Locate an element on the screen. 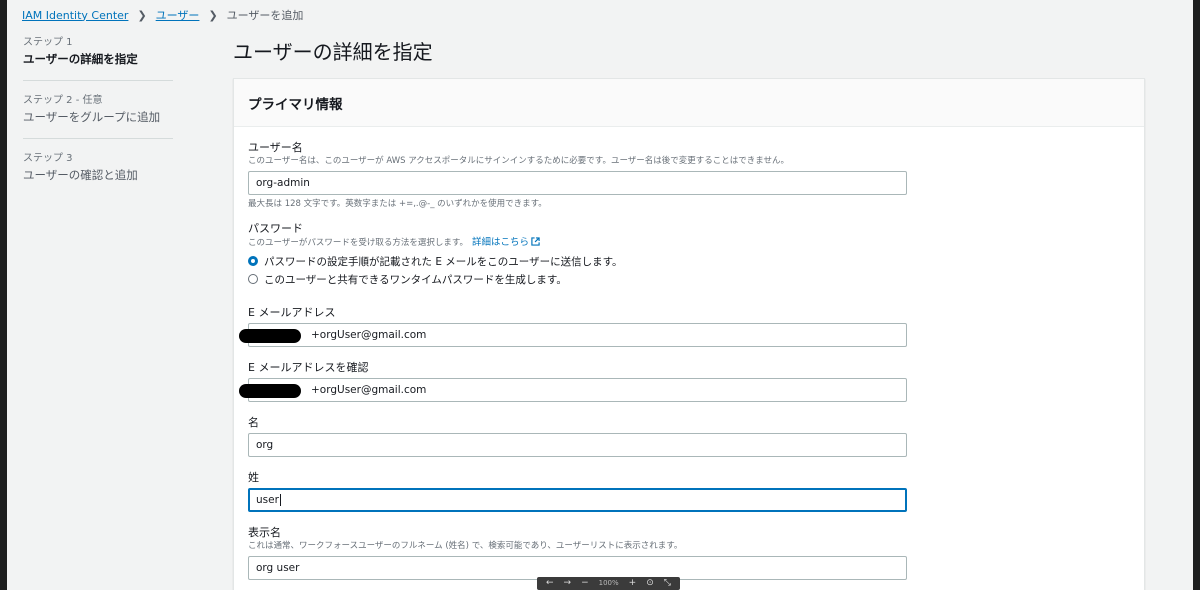  email-confirm-input: +orgUser@gmail.com is located at coordinates (573, 390).